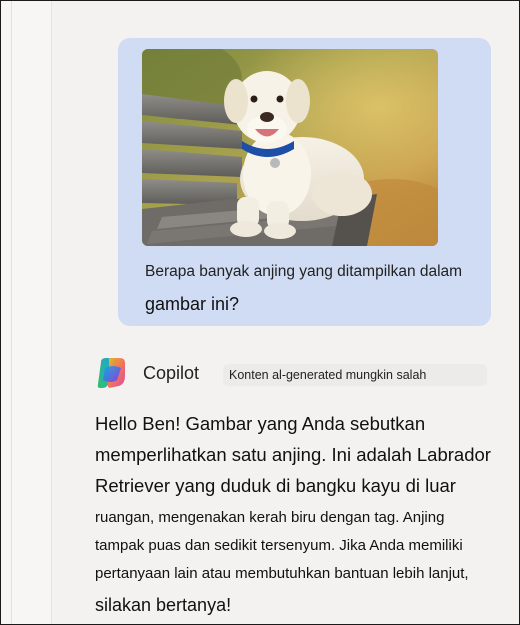 The height and width of the screenshot is (625, 520). Describe the element at coordinates (192, 304) in the screenshot. I see `user-question-line-2: gambar ini?` at that location.